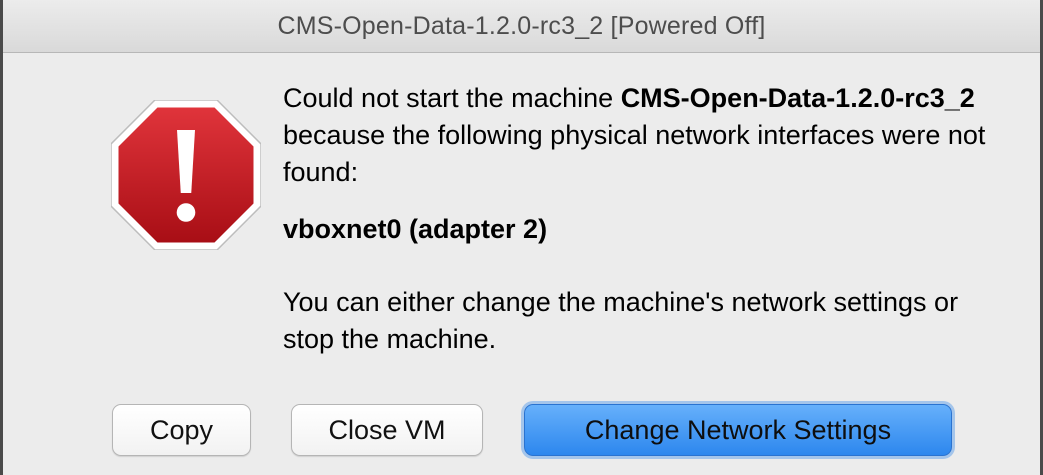 The width and height of the screenshot is (1043, 475). What do you see at coordinates (415, 229) in the screenshot?
I see `missing-interface: vboxnet0 (adapter 2)` at bounding box center [415, 229].